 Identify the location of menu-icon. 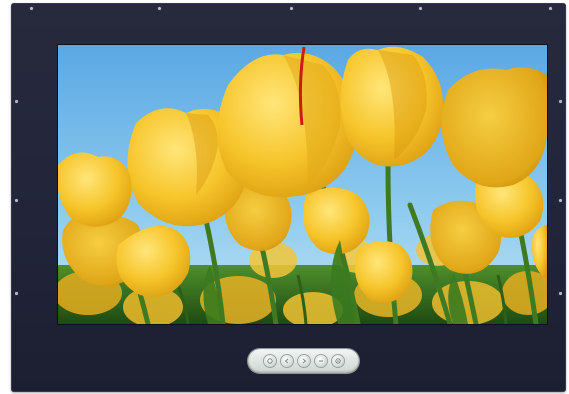
(269, 361).